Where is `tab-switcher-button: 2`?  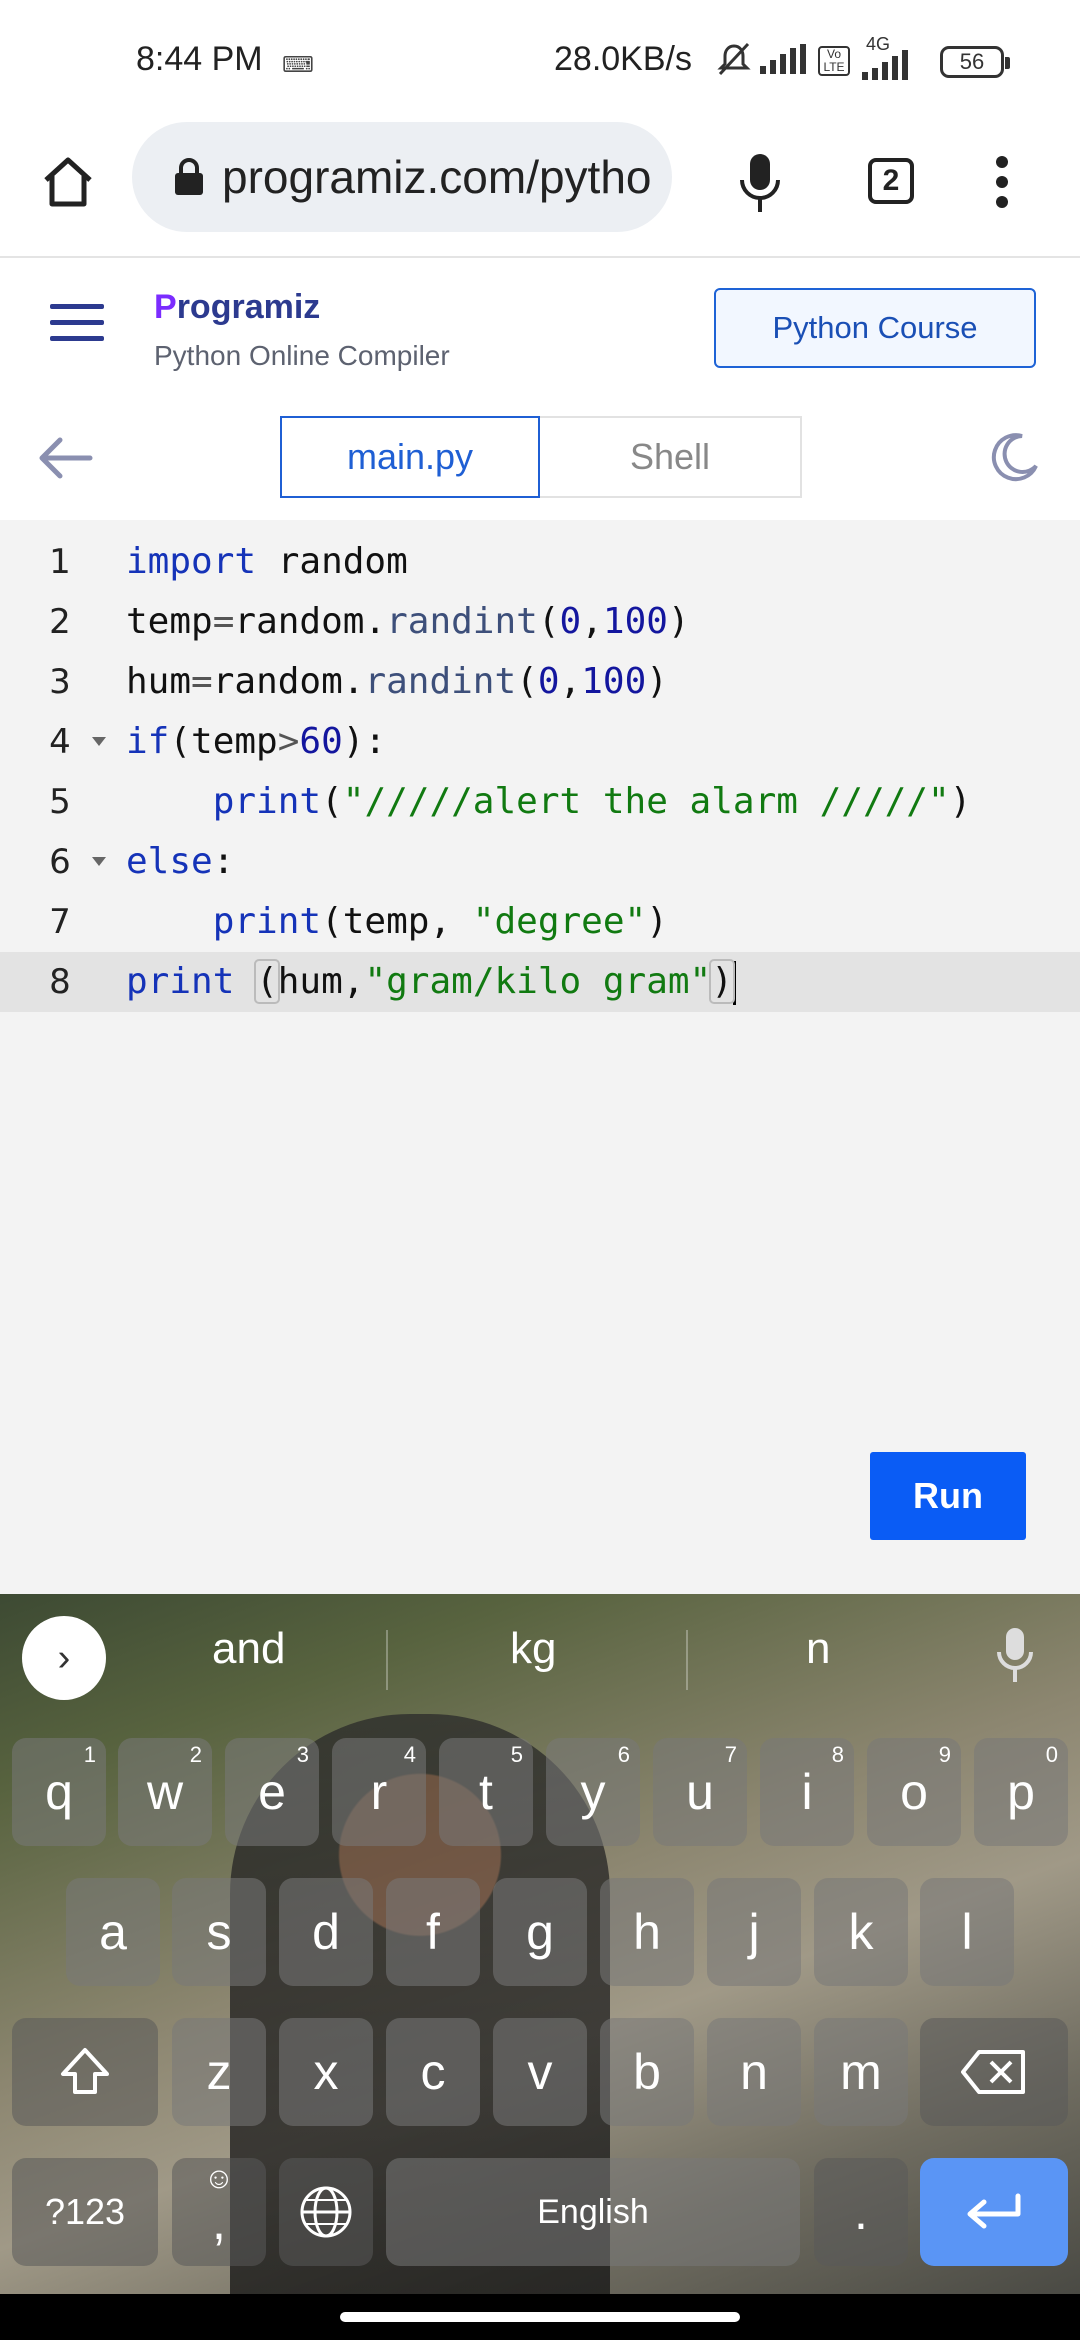
tab-switcher-button: 2 is located at coordinates (891, 181).